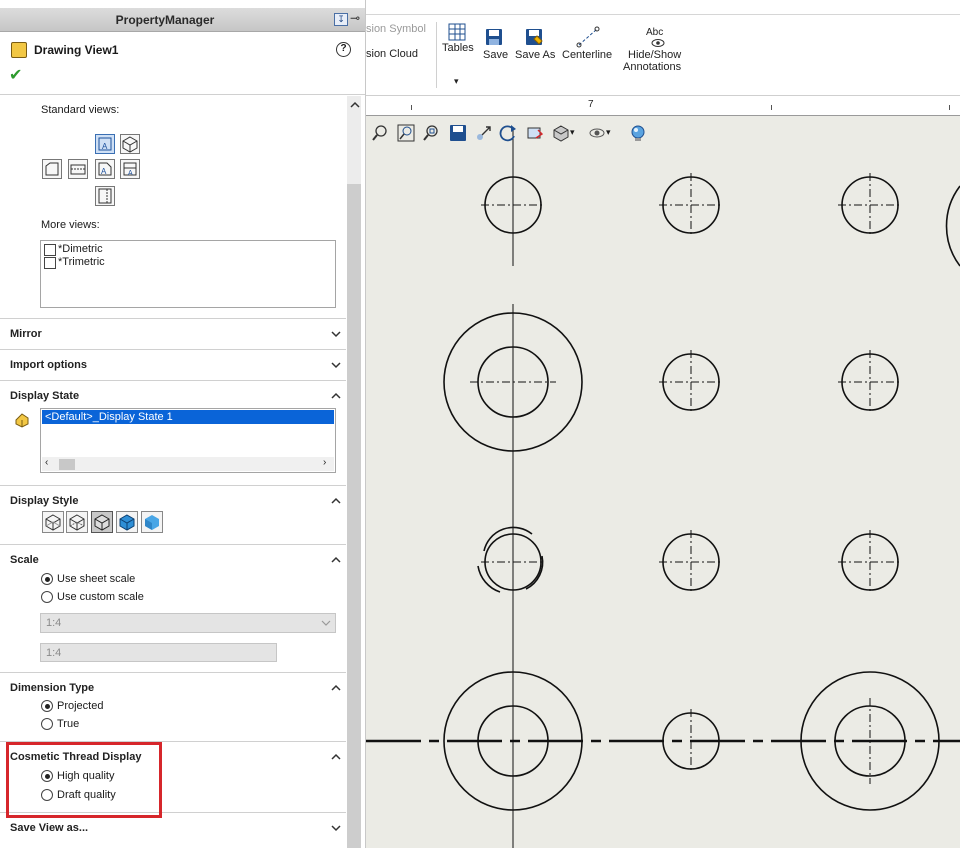 The image size is (960, 848). Describe the element at coordinates (534, 37) in the screenshot. I see `save-as-icon` at that location.